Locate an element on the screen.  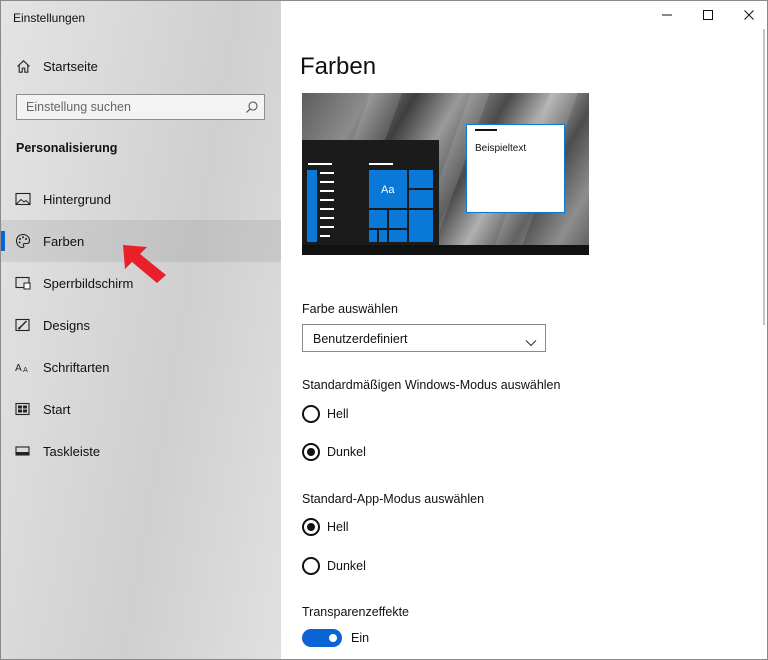
maximize-icon is located at coordinates (708, 17).